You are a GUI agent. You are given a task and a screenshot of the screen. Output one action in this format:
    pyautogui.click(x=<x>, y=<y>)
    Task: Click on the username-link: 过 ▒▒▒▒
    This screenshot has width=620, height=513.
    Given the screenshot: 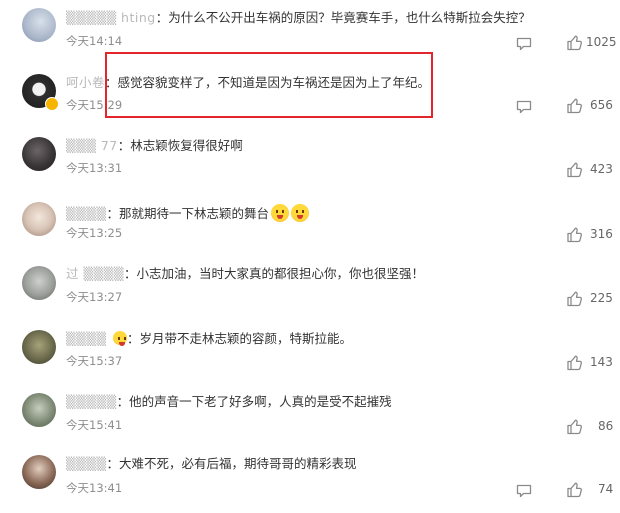 What is the action you would take?
    pyautogui.click(x=95, y=273)
    